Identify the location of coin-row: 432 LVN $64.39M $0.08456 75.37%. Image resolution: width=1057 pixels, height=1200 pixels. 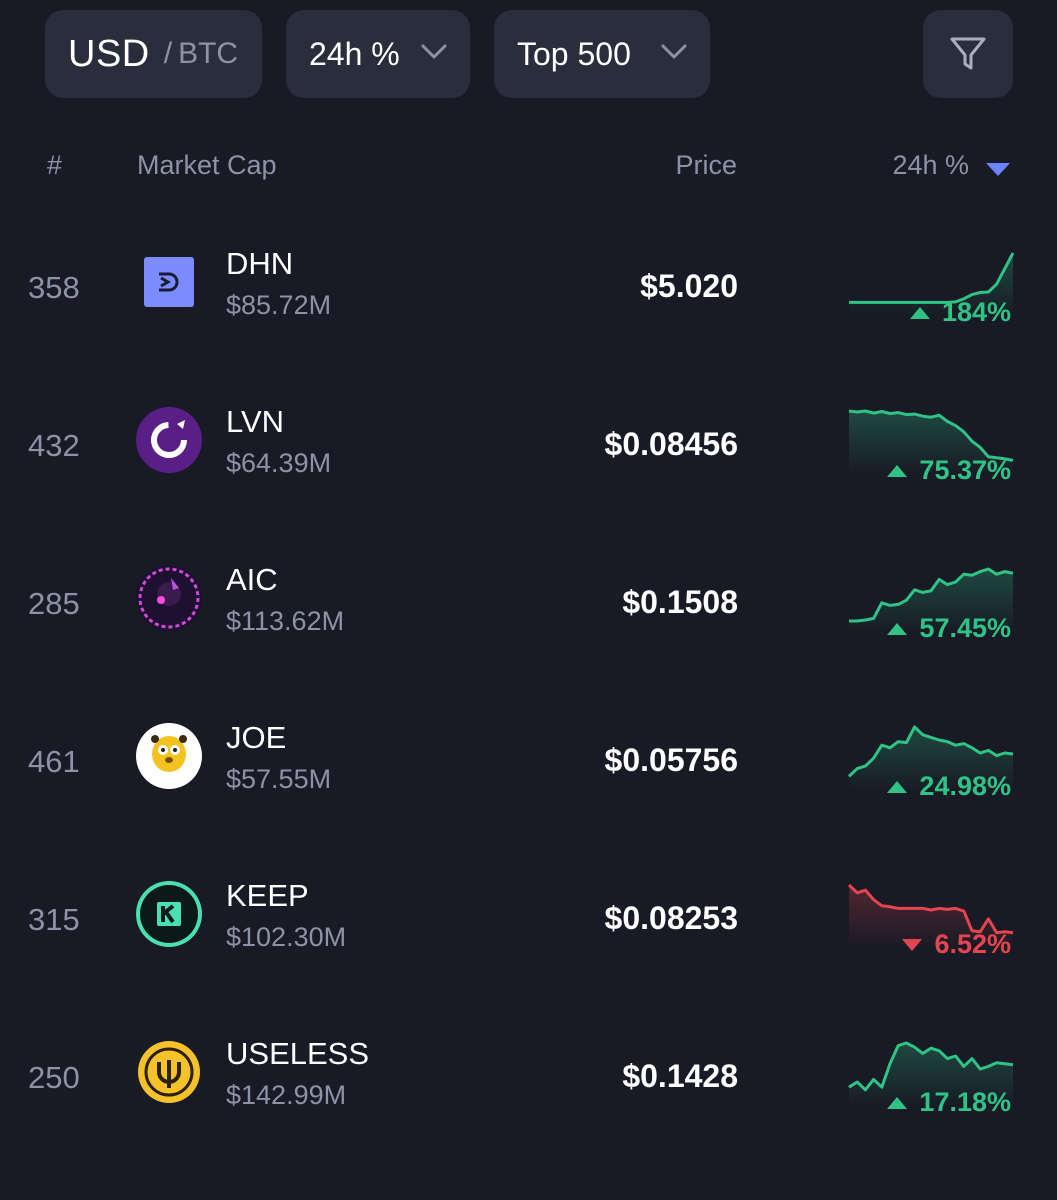
(528, 460).